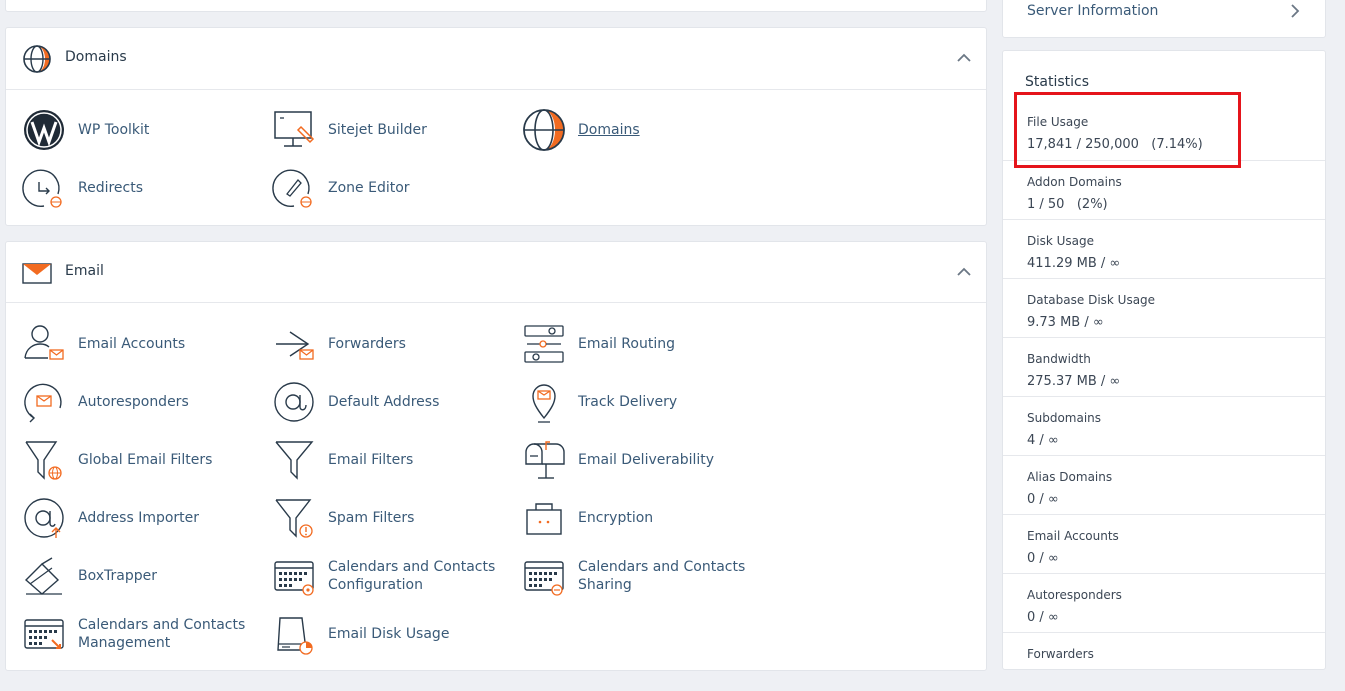 This screenshot has height=691, width=1345. I want to click on stat-label: Forwarders, so click(1060, 654).